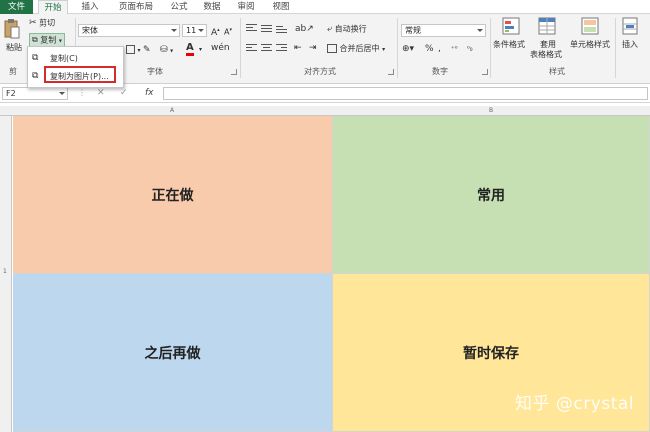 This screenshot has width=650, height=432. I want to click on cell-styles-label: 单元格样式, so click(590, 44).